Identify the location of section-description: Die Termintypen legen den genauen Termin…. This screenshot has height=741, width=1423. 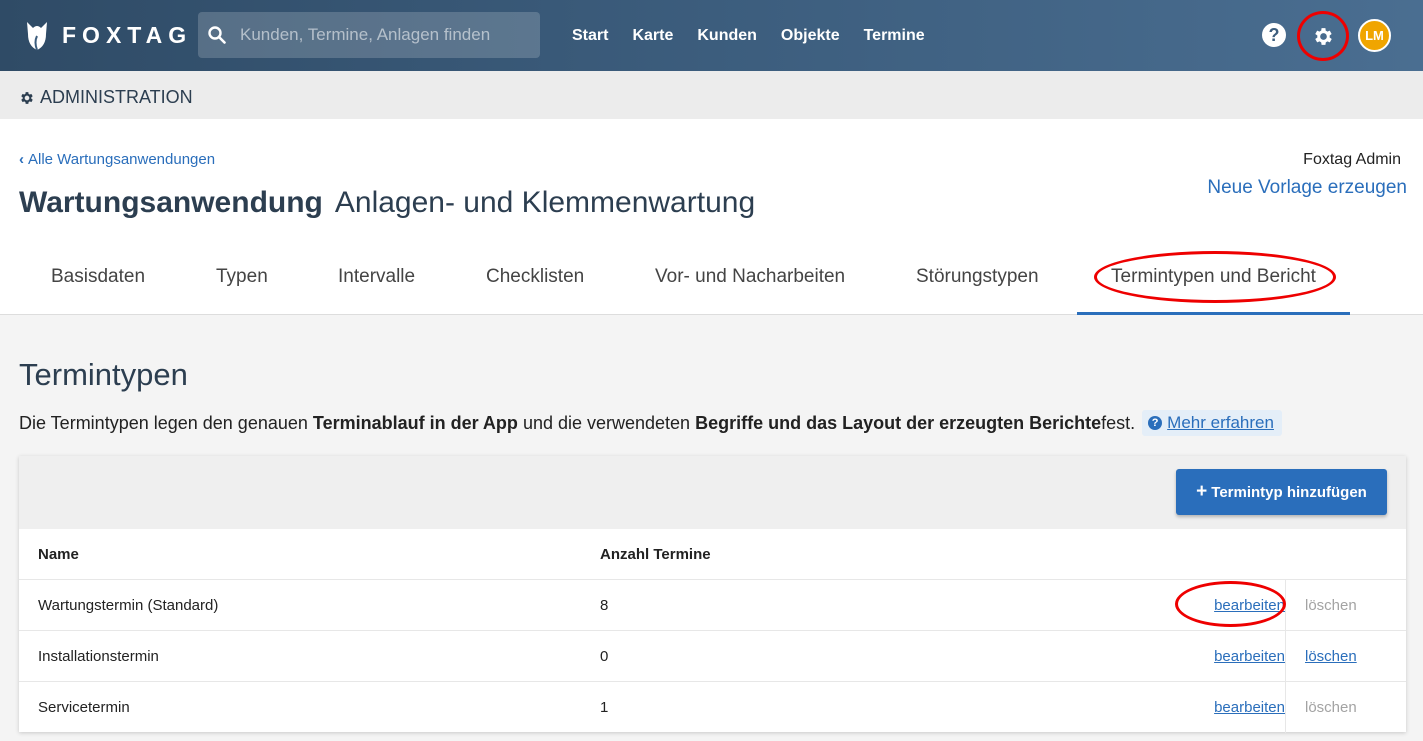
(650, 423).